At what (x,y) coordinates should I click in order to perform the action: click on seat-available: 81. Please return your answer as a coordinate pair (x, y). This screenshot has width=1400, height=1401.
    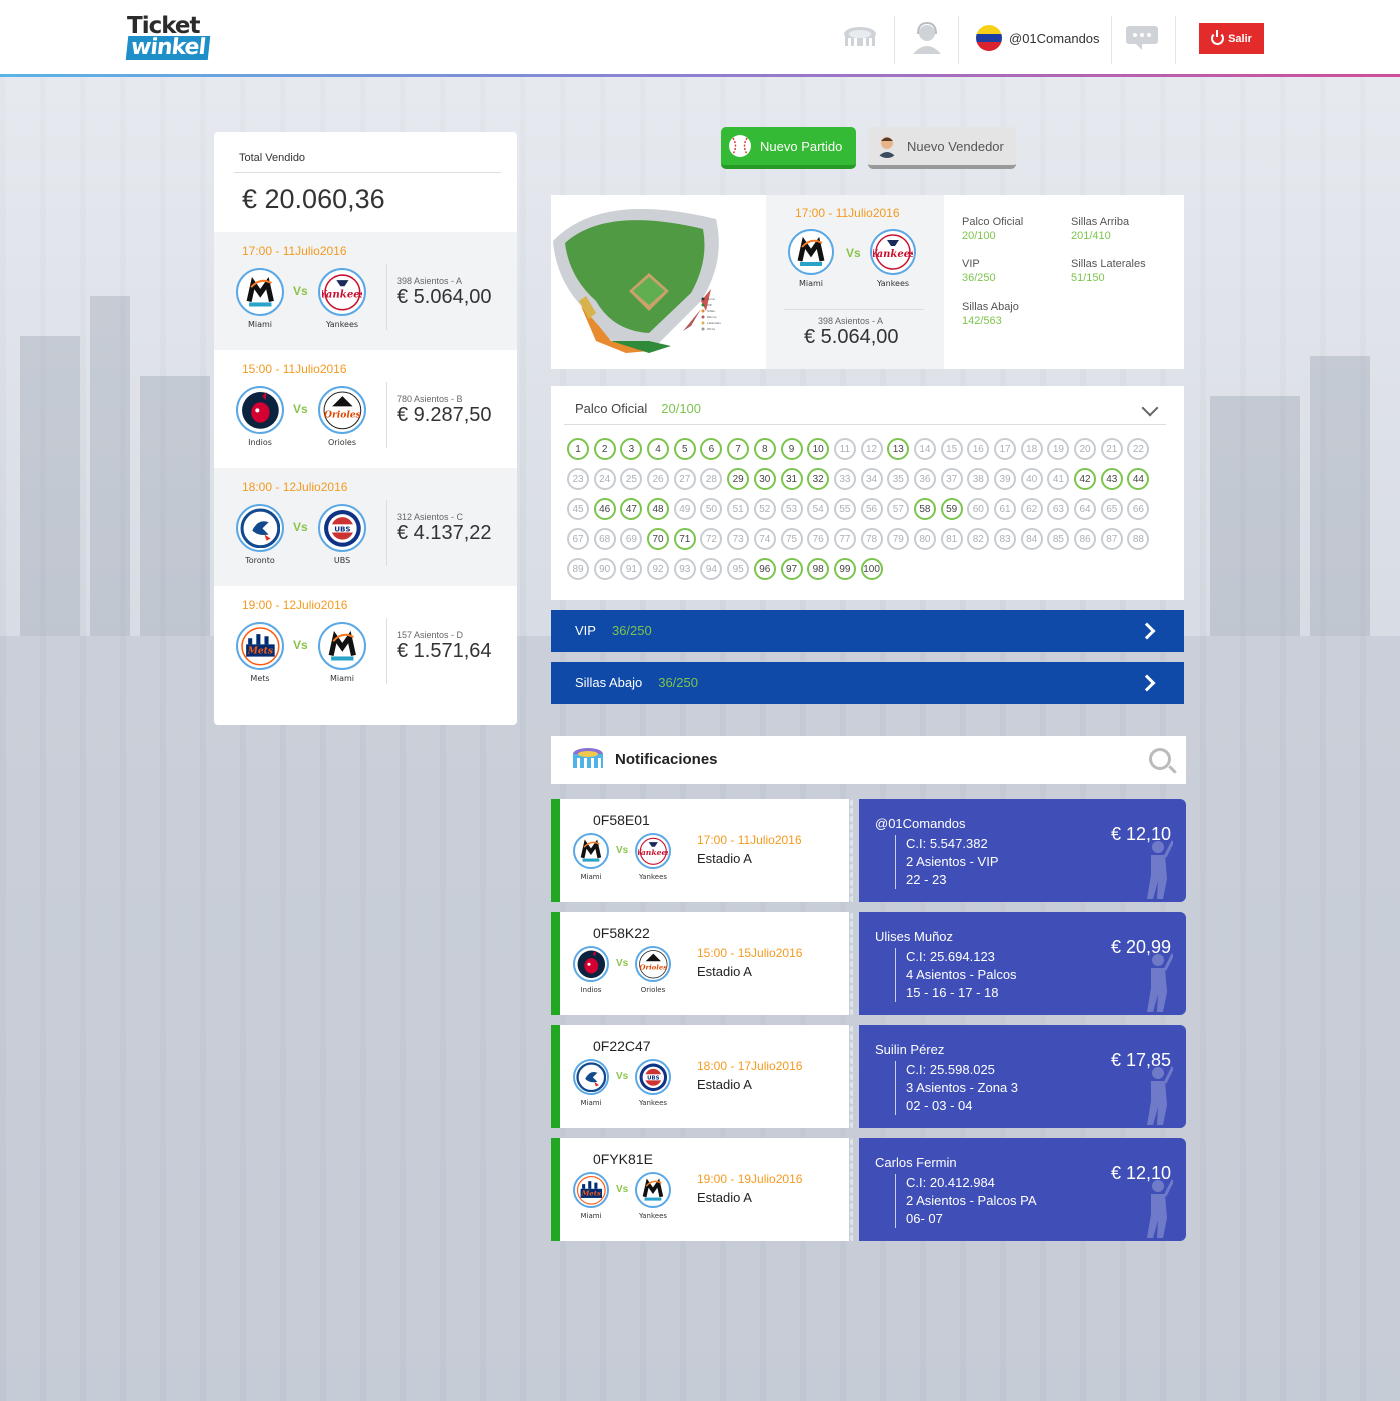
    Looking at the image, I should click on (951, 539).